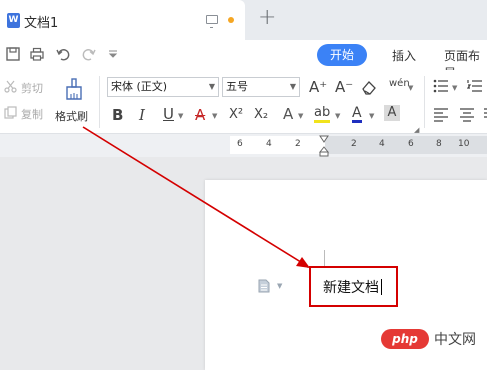  Describe the element at coordinates (71, 116) in the screenshot. I see `format-painter-label: 格式刷` at that location.